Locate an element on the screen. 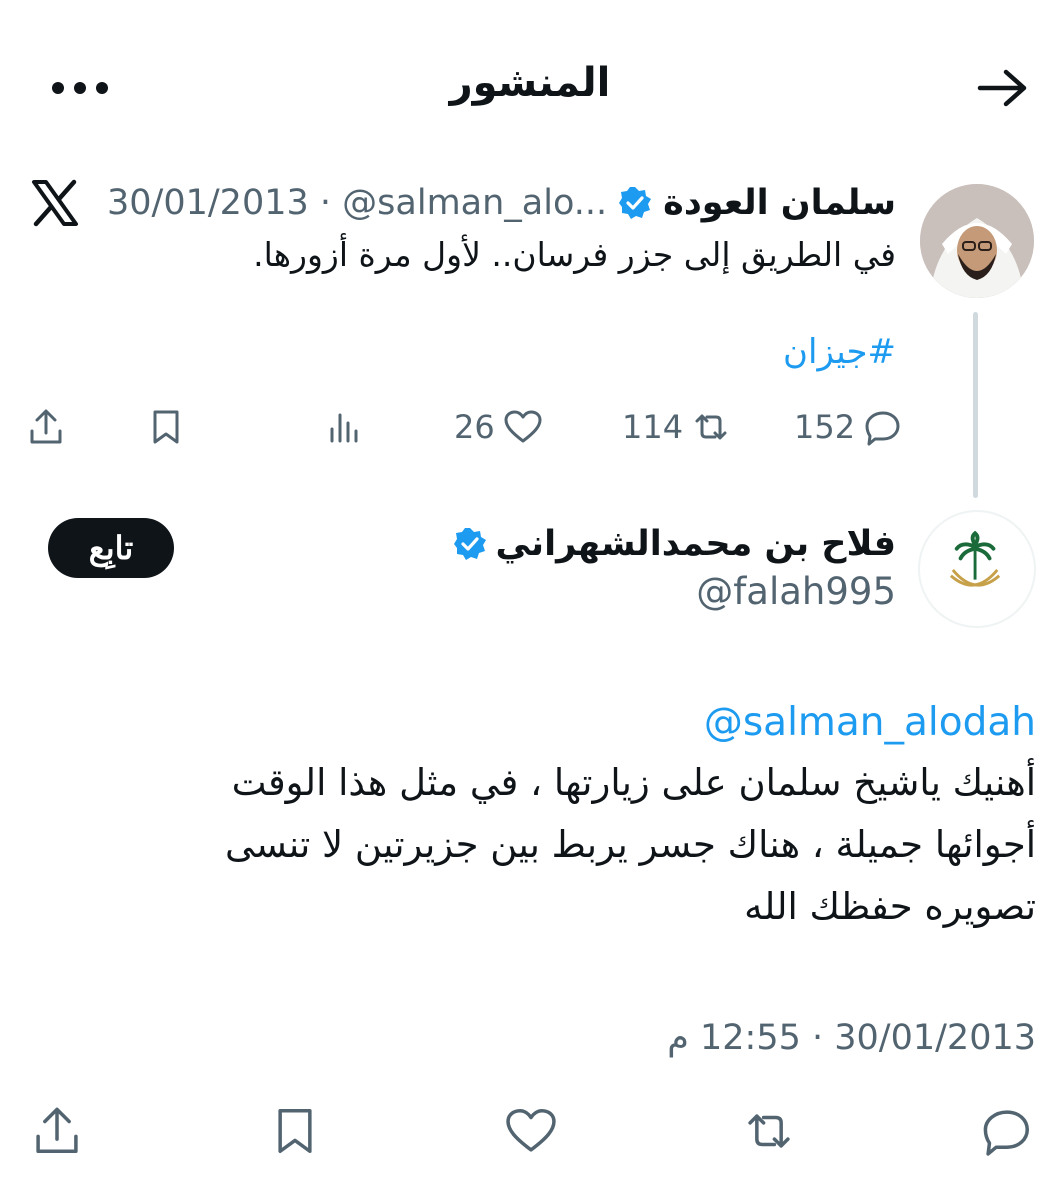 The image size is (1060, 1200). analytics-icon is located at coordinates (344, 428).